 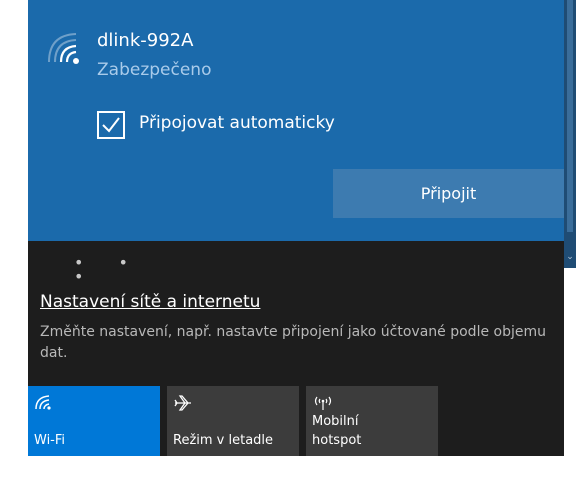 What do you see at coordinates (108, 269) in the screenshot?
I see `more-networks-indicator: • • •` at bounding box center [108, 269].